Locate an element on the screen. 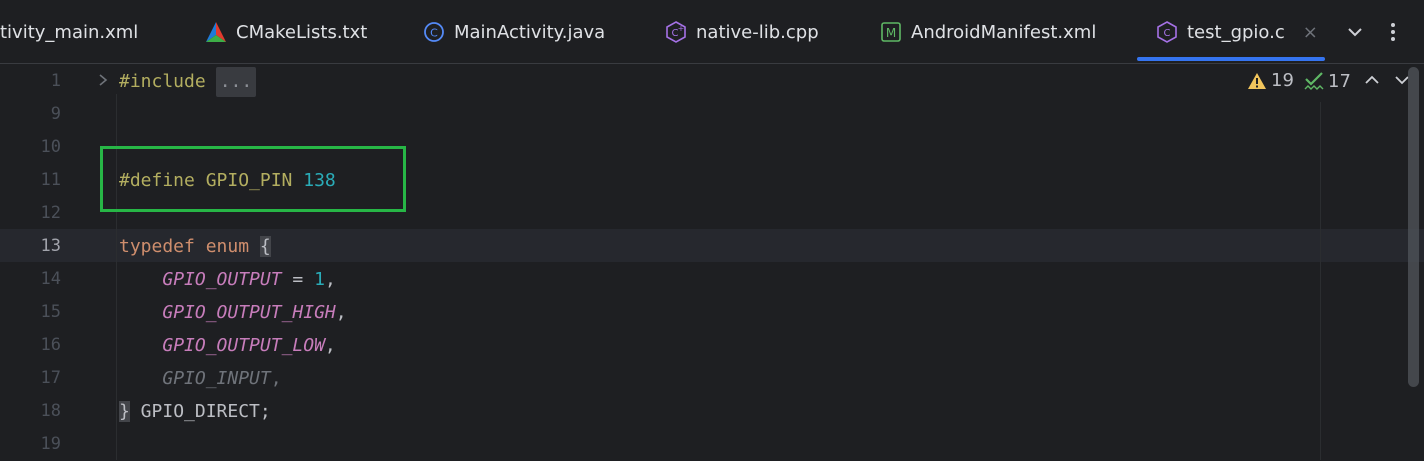 The image size is (1424, 461). enum-value: 1 is located at coordinates (319, 279).